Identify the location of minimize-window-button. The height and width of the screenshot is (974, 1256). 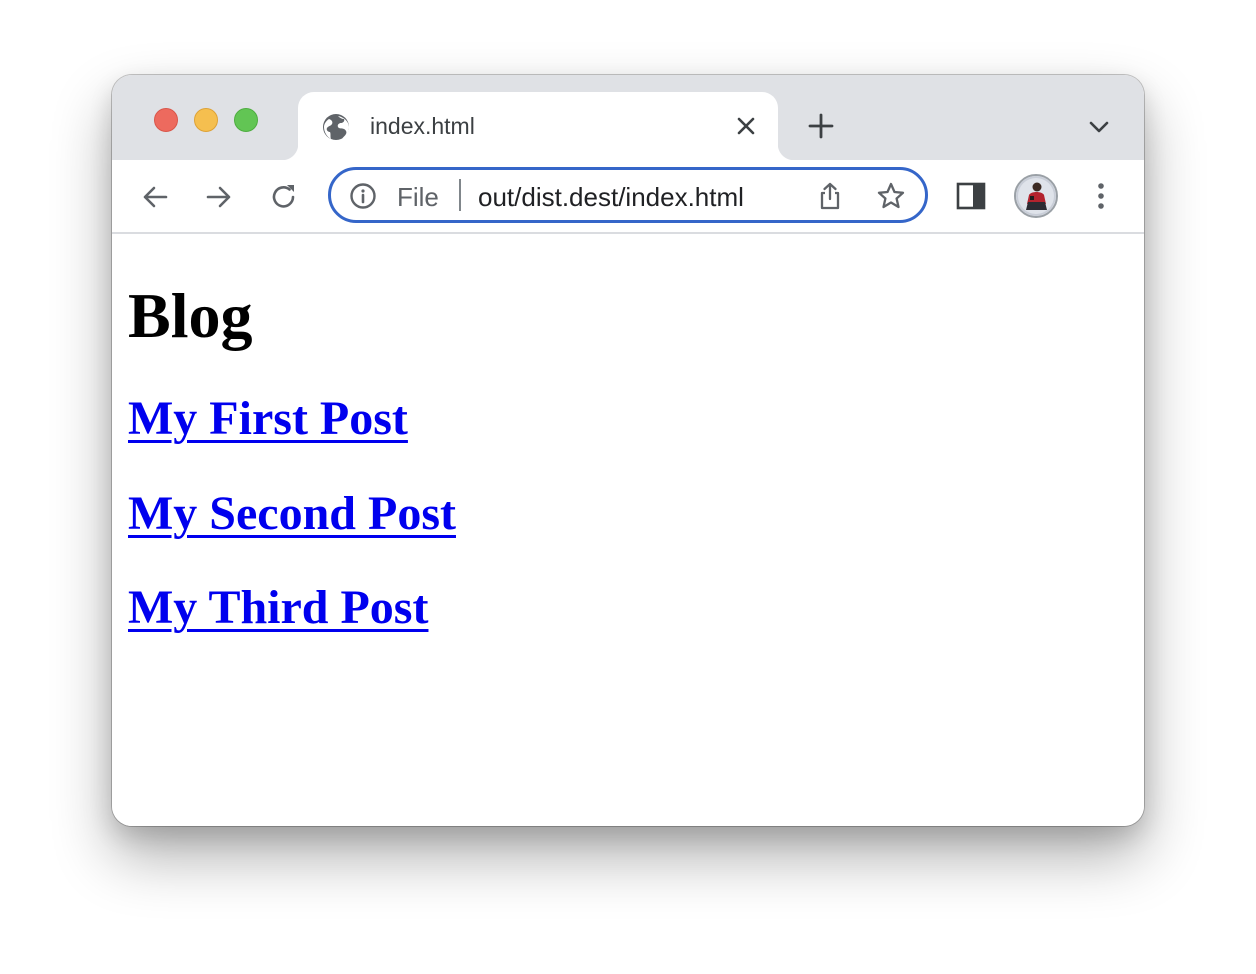
(206, 120).